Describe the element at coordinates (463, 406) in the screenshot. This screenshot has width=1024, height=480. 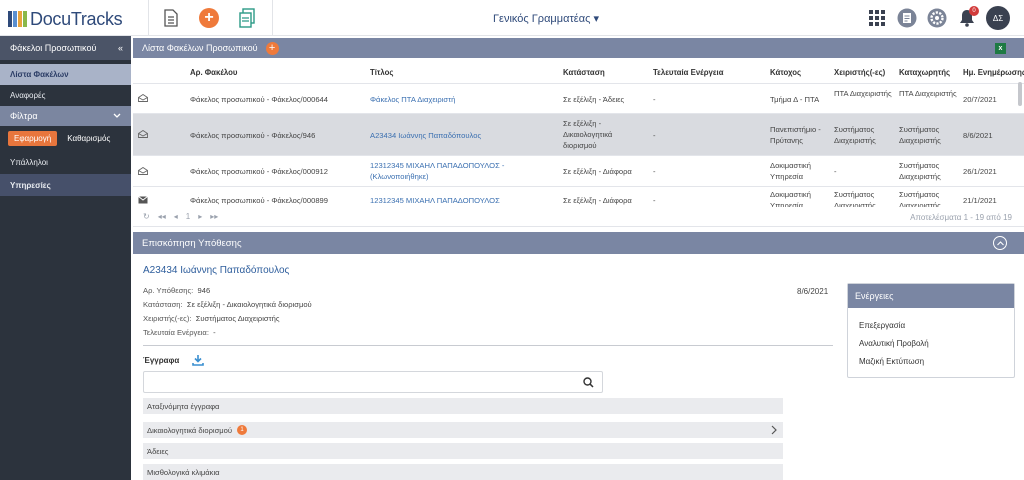
I see `document-category: Αταξινόμητα έγγραφα` at that location.